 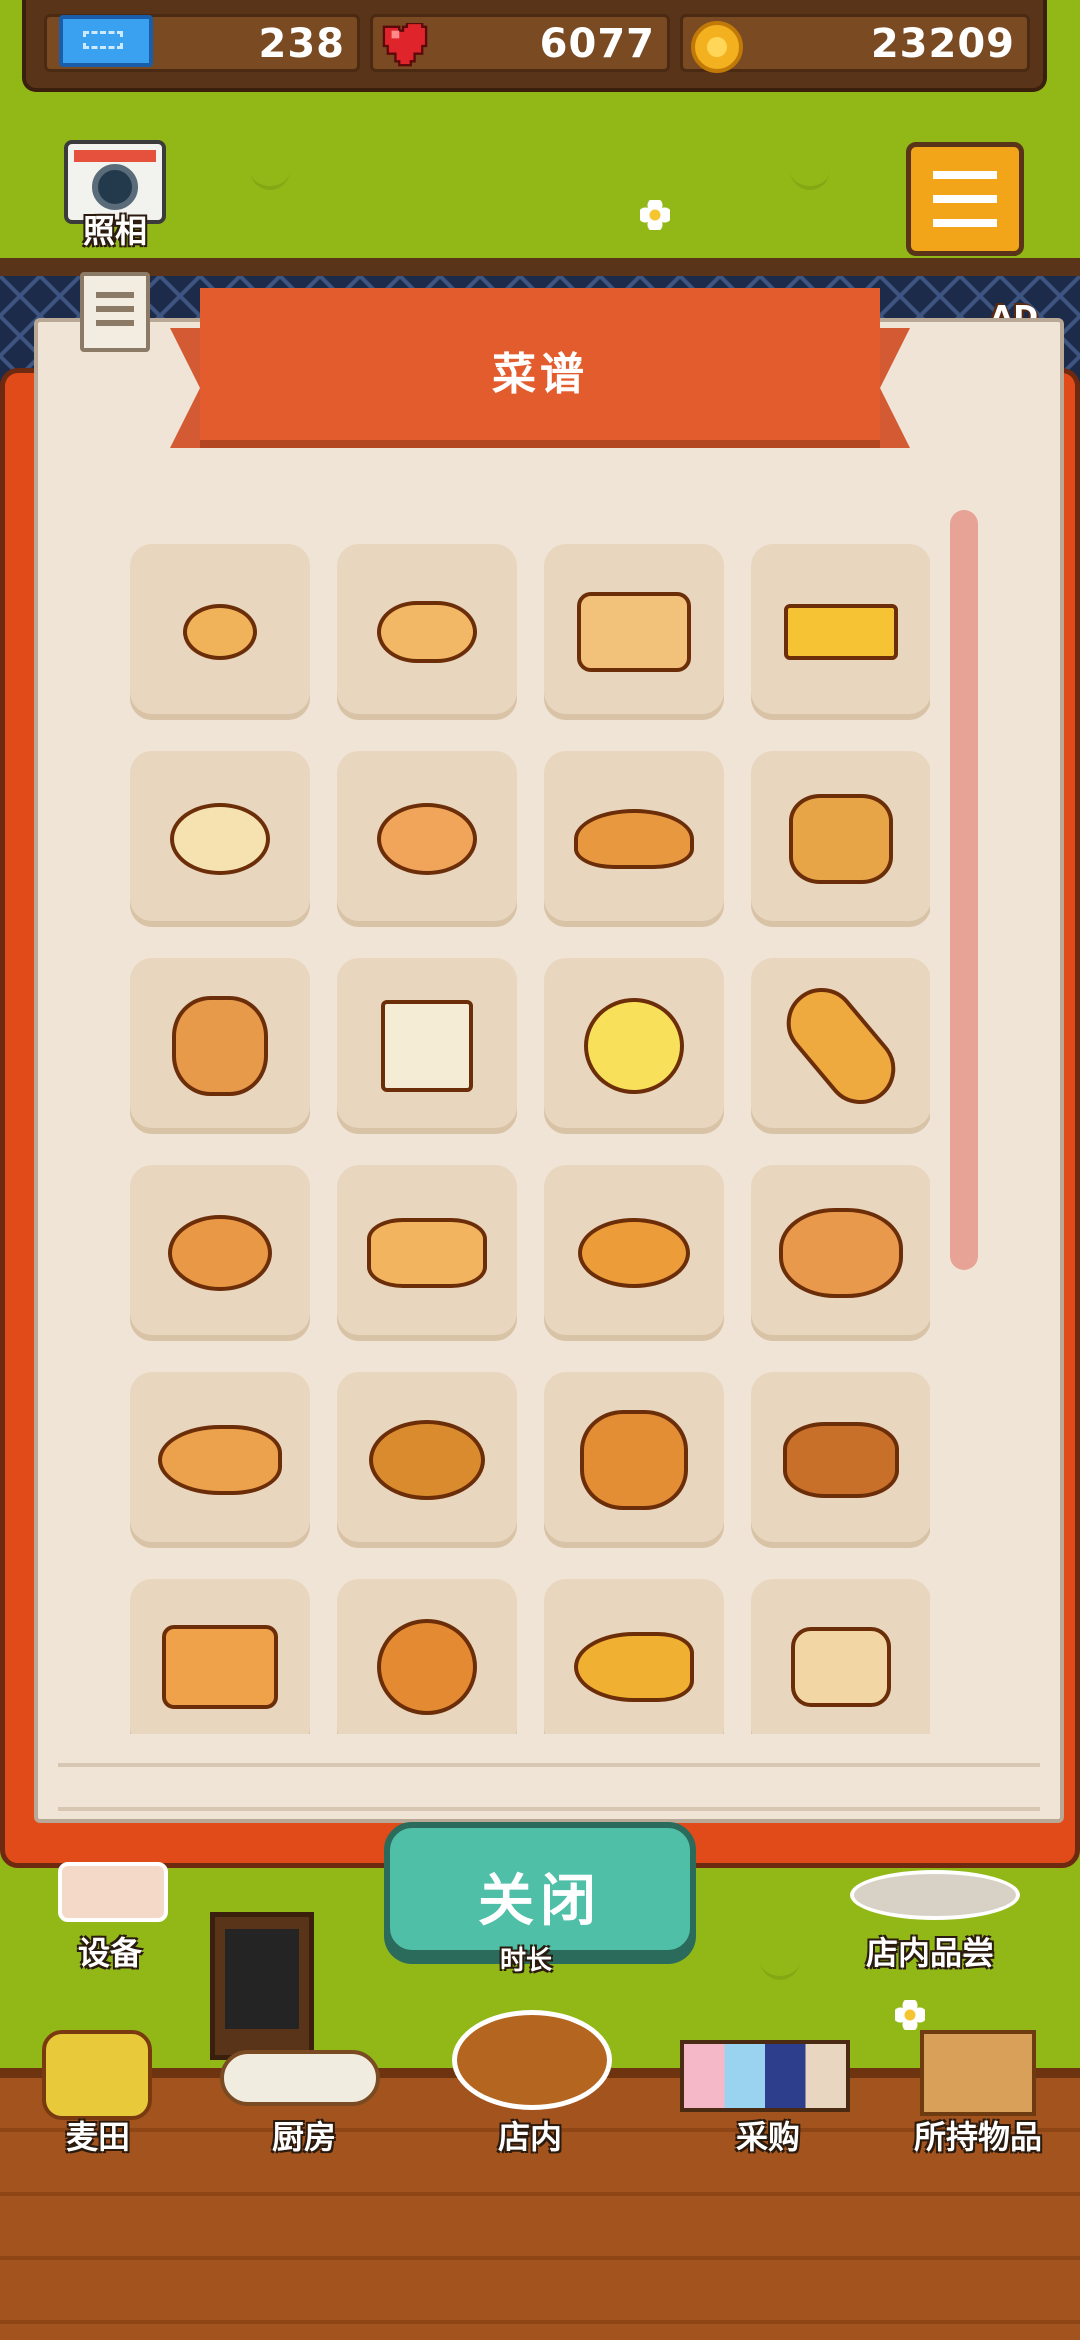 I want to click on bookmark-tab, so click(x=115, y=312).